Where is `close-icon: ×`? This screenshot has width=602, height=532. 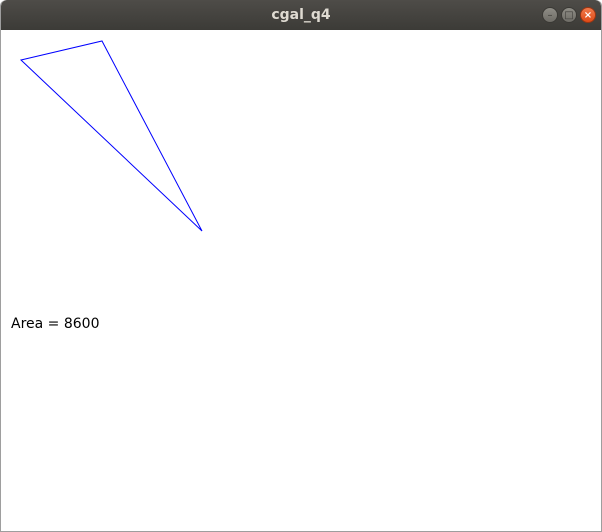 close-icon: × is located at coordinates (588, 15).